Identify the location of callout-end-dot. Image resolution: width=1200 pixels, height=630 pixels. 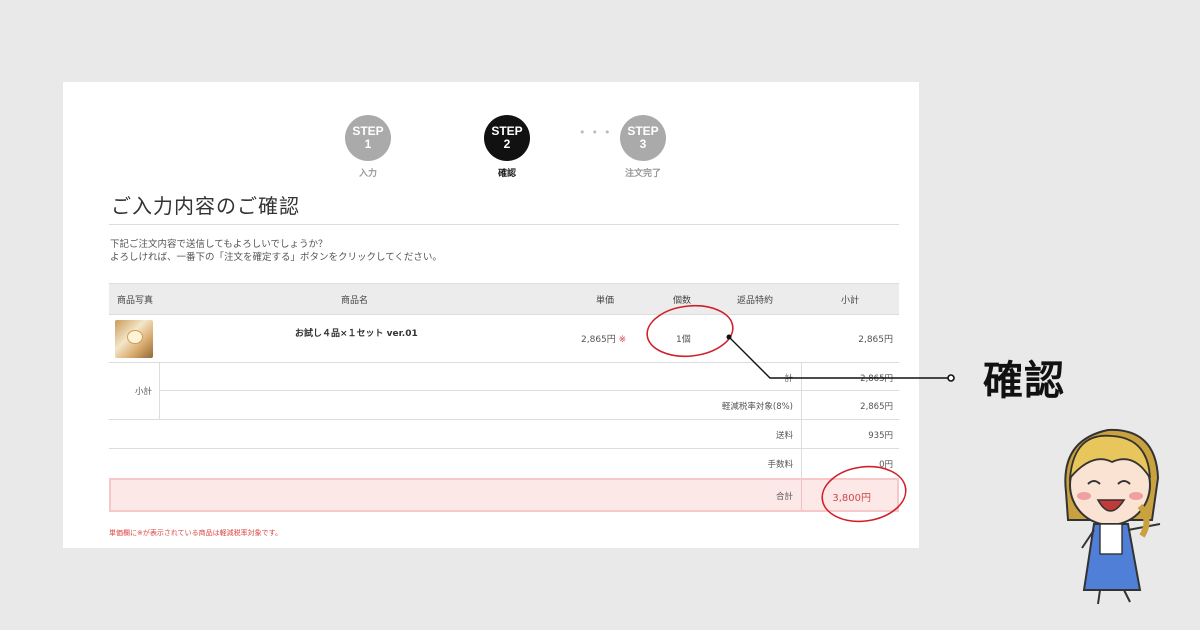
(951, 378).